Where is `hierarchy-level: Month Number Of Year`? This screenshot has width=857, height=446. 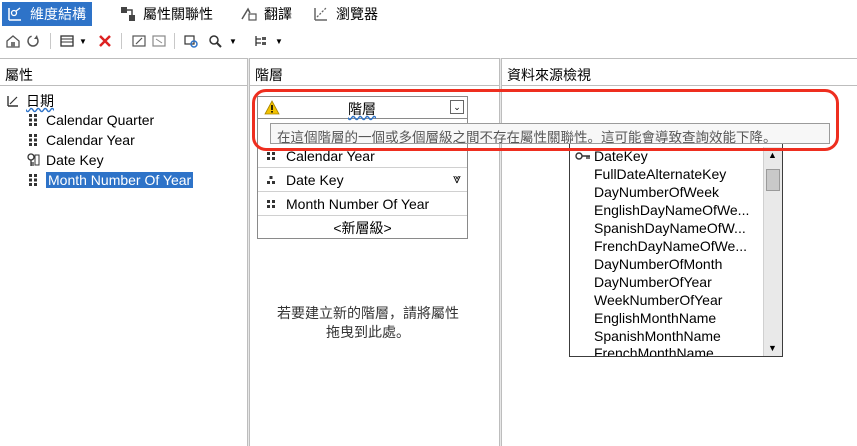
hierarchy-level: Month Number Of Year is located at coordinates (362, 204).